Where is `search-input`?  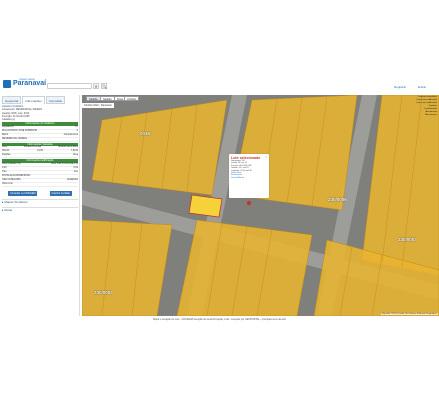
search-input is located at coordinates (69, 86).